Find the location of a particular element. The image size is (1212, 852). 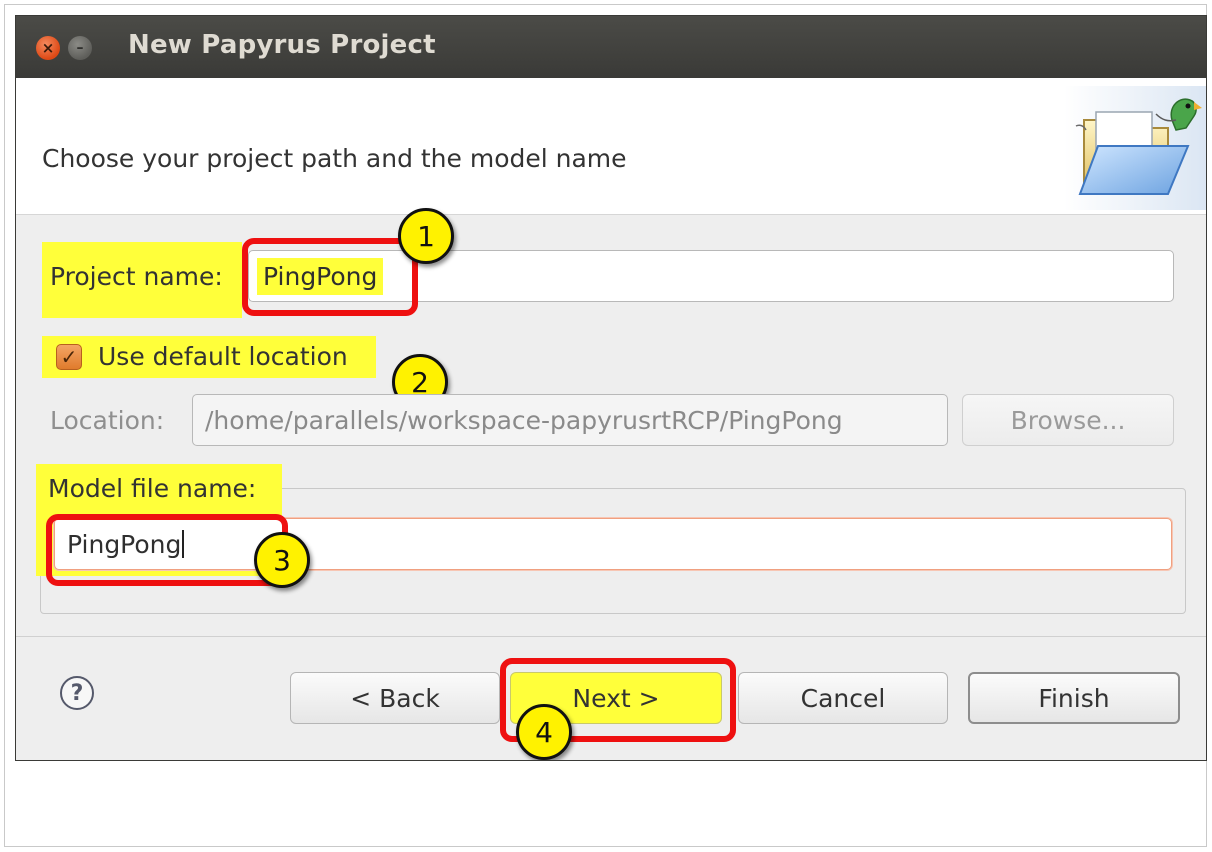

model-file-name-label: Model file name: is located at coordinates (152, 488).